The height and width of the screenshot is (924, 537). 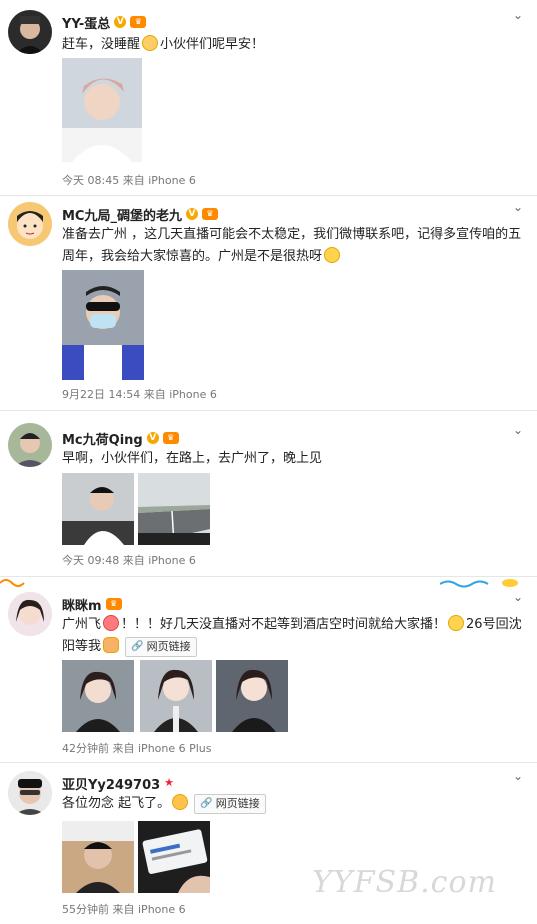 I want to click on name-row: 亚贝Yy249703 ★, so click(x=118, y=783).